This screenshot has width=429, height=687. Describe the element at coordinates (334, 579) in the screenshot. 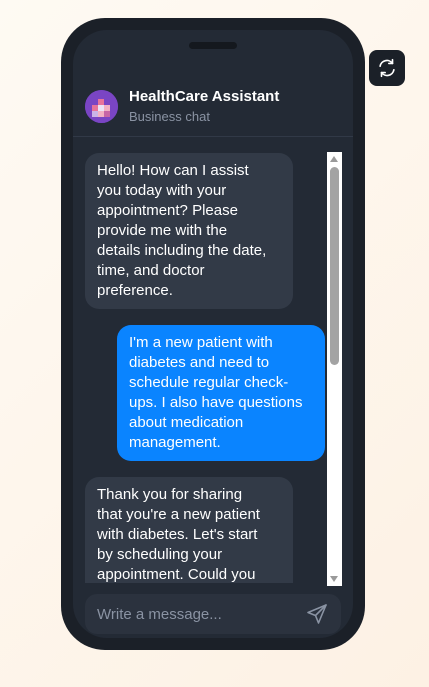

I see `scroll-down-arrow-icon` at that location.